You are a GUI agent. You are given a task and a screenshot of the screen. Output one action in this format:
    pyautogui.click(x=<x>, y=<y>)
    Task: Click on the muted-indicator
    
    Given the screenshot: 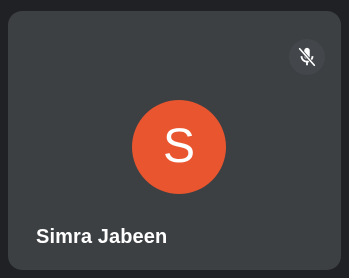 What is the action you would take?
    pyautogui.click(x=307, y=57)
    